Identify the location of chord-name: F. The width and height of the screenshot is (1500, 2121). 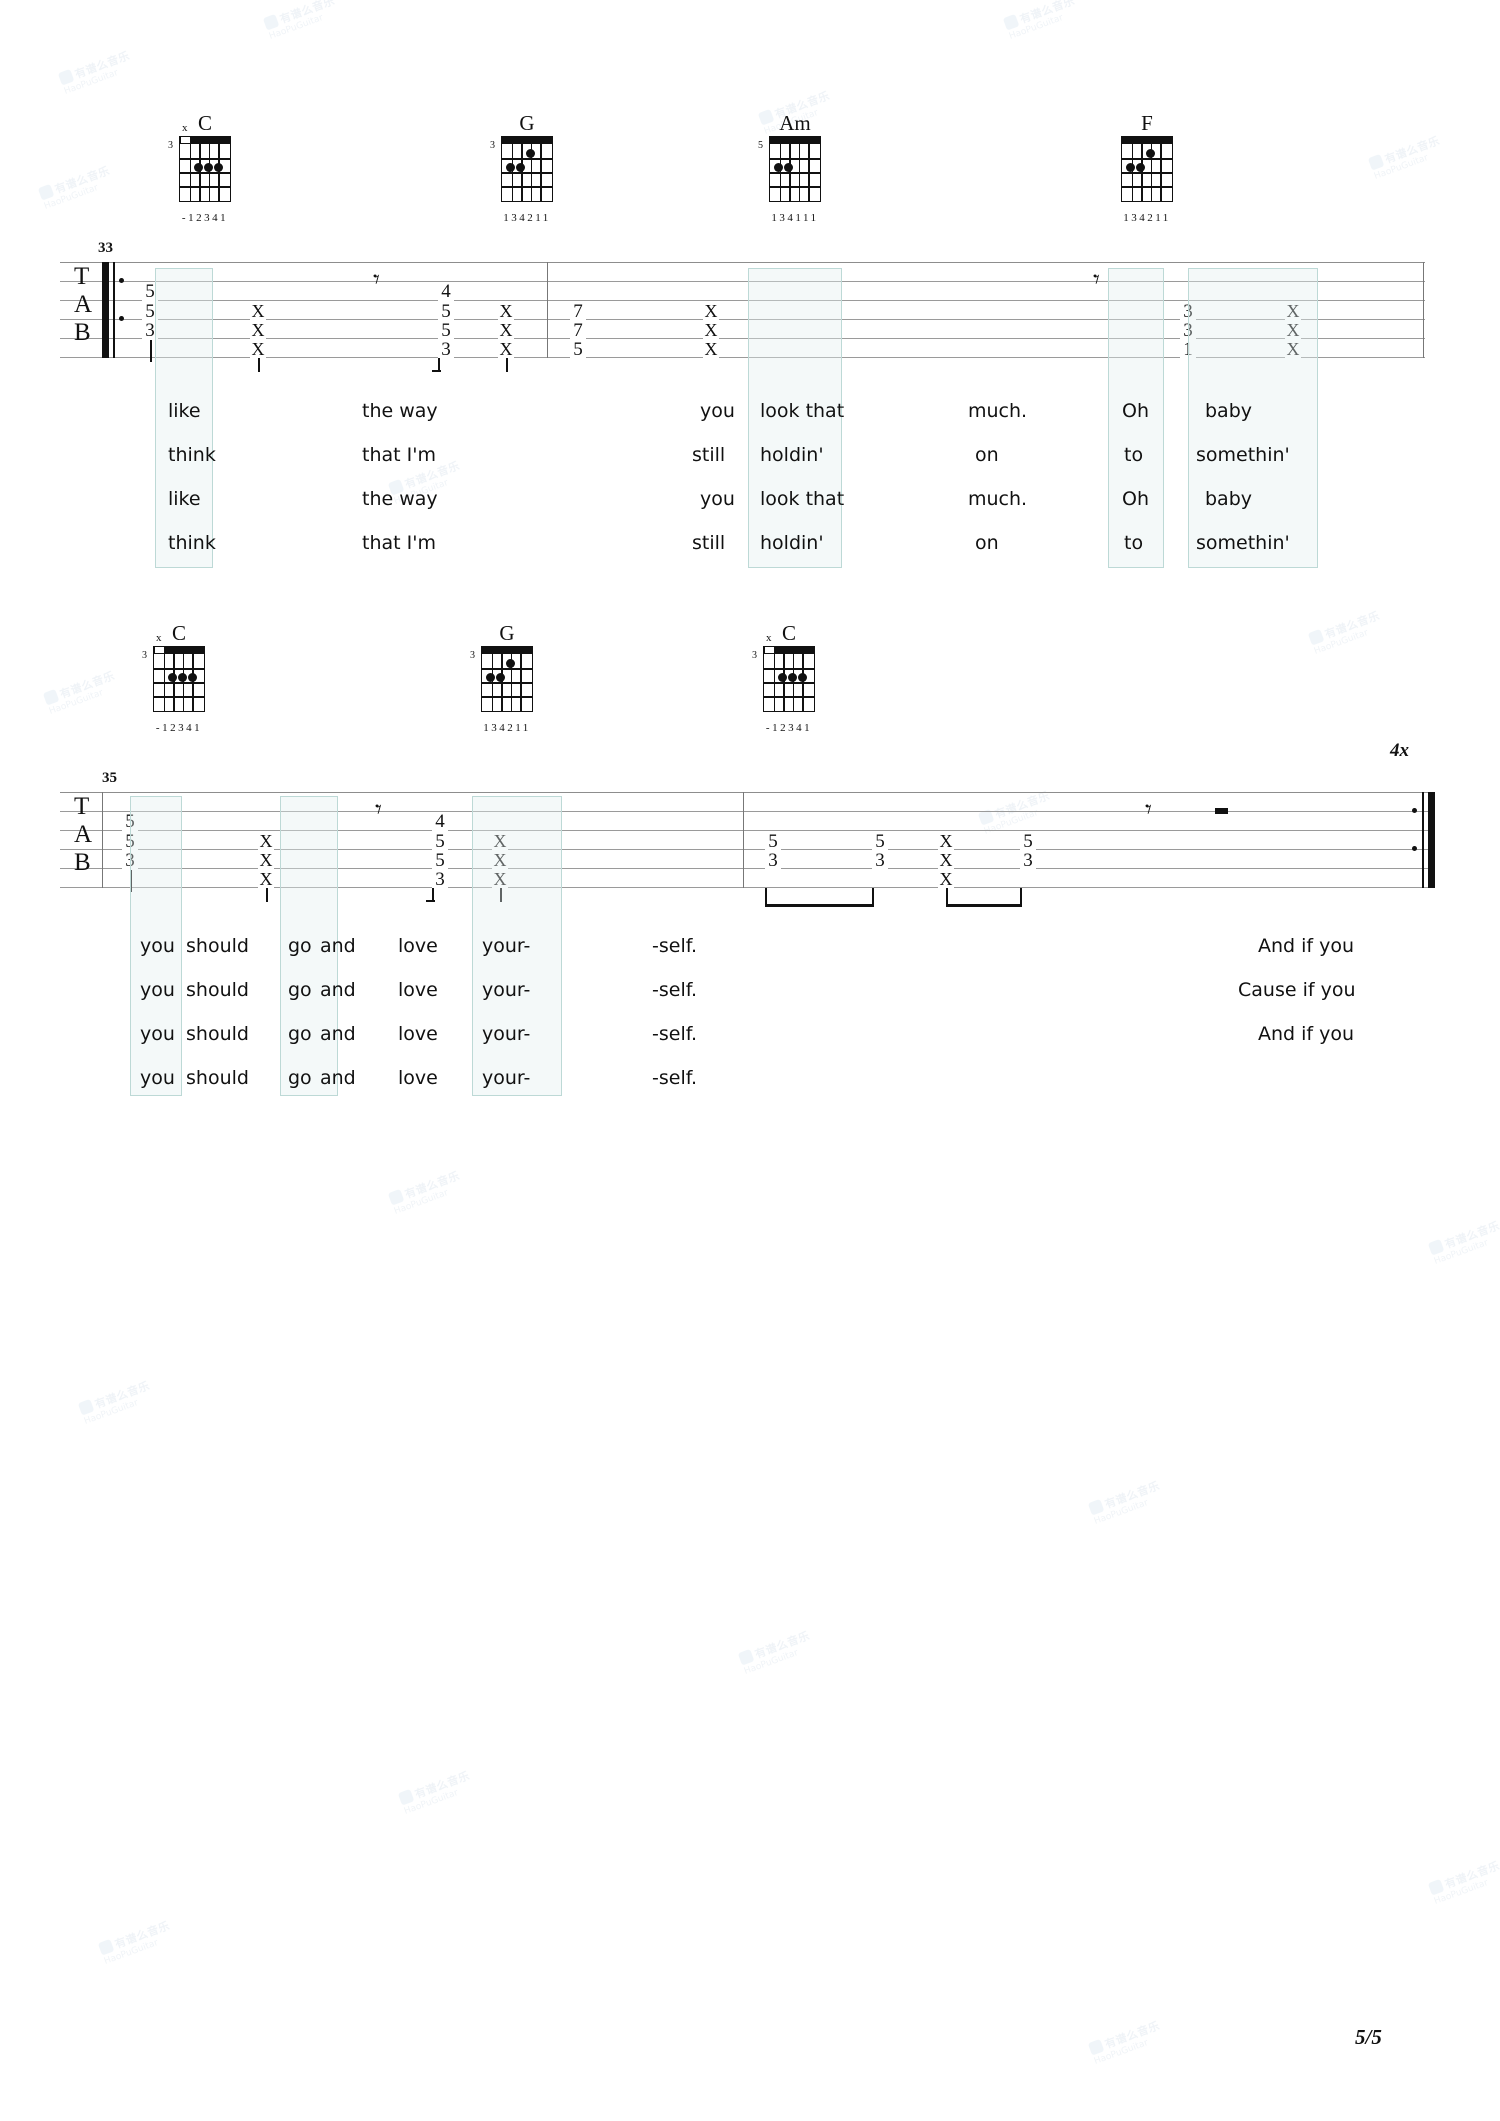
(1147, 123).